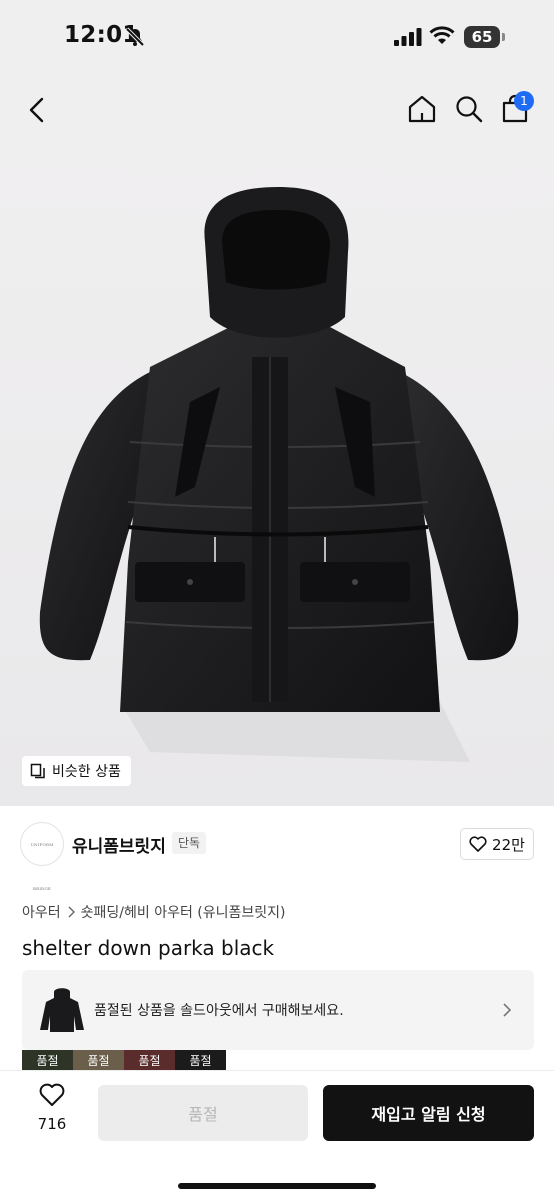 The width and height of the screenshot is (554, 1200). I want to click on soldout-button: 품절, so click(203, 1113).